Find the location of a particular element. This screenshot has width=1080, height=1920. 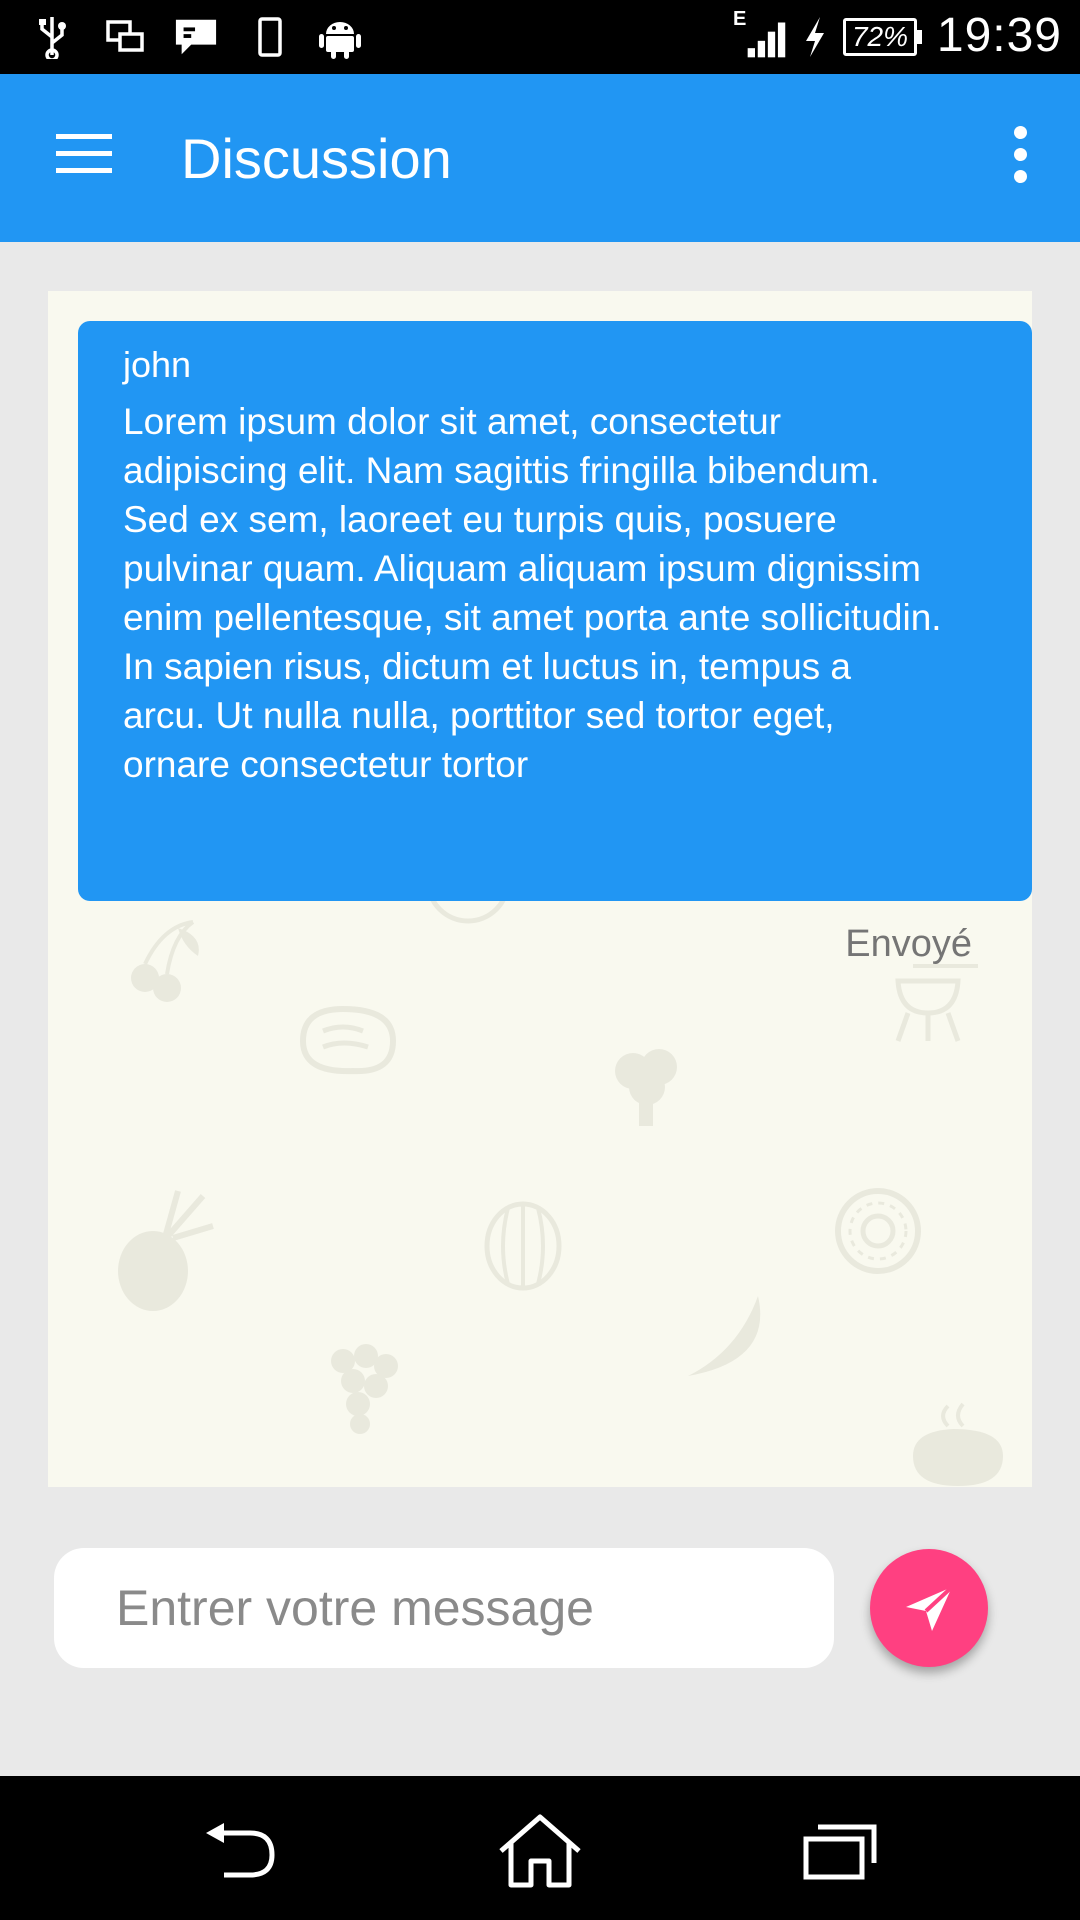

send-icon is located at coordinates (930, 1608).